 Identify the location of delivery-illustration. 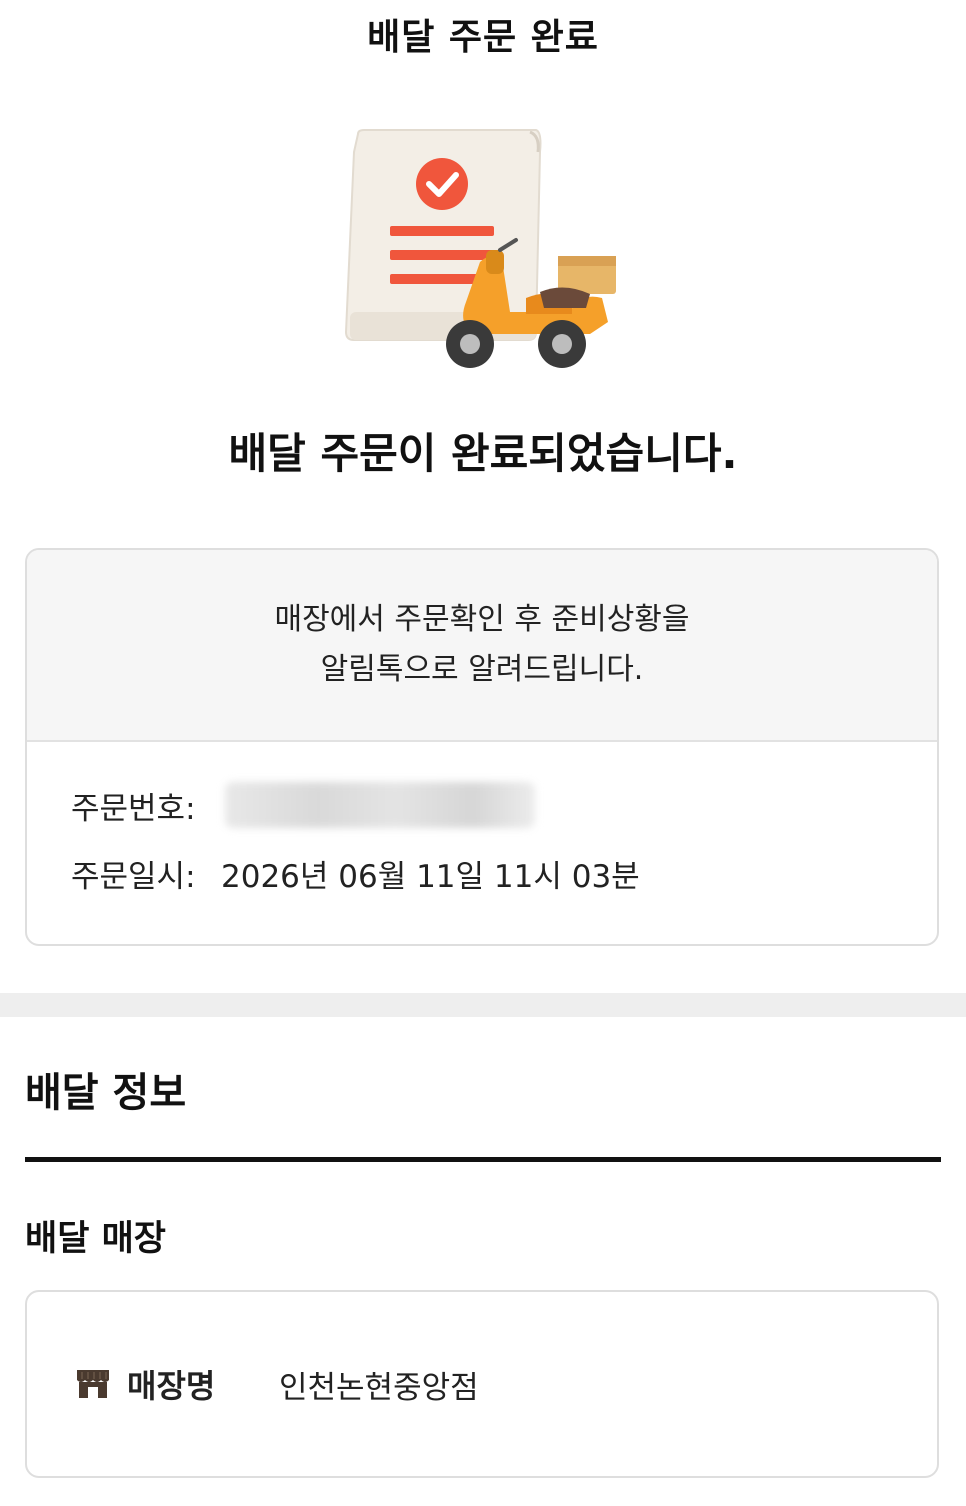
(485, 249).